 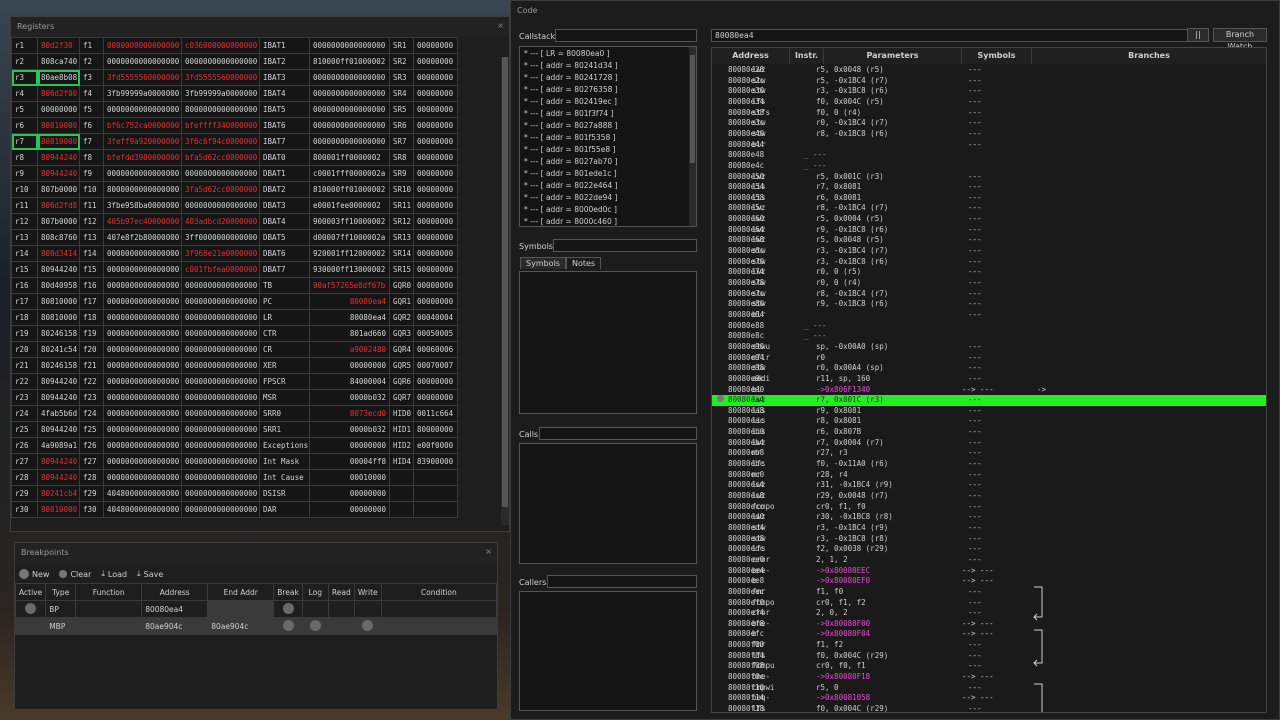 I want to click on register-cell: 3fa5d62cc0000000, so click(x=220, y=189).